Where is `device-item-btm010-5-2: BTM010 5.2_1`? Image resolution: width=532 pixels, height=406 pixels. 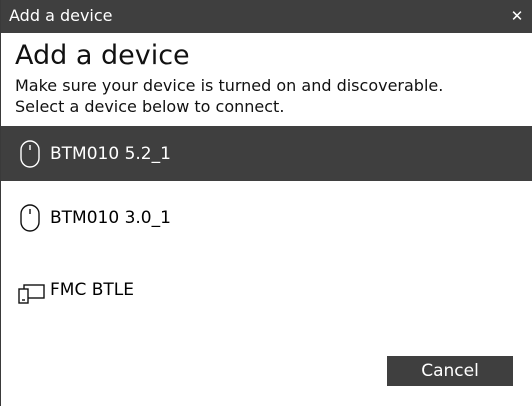 device-item-btm010-5-2: BTM010 5.2_1 is located at coordinates (266, 153).